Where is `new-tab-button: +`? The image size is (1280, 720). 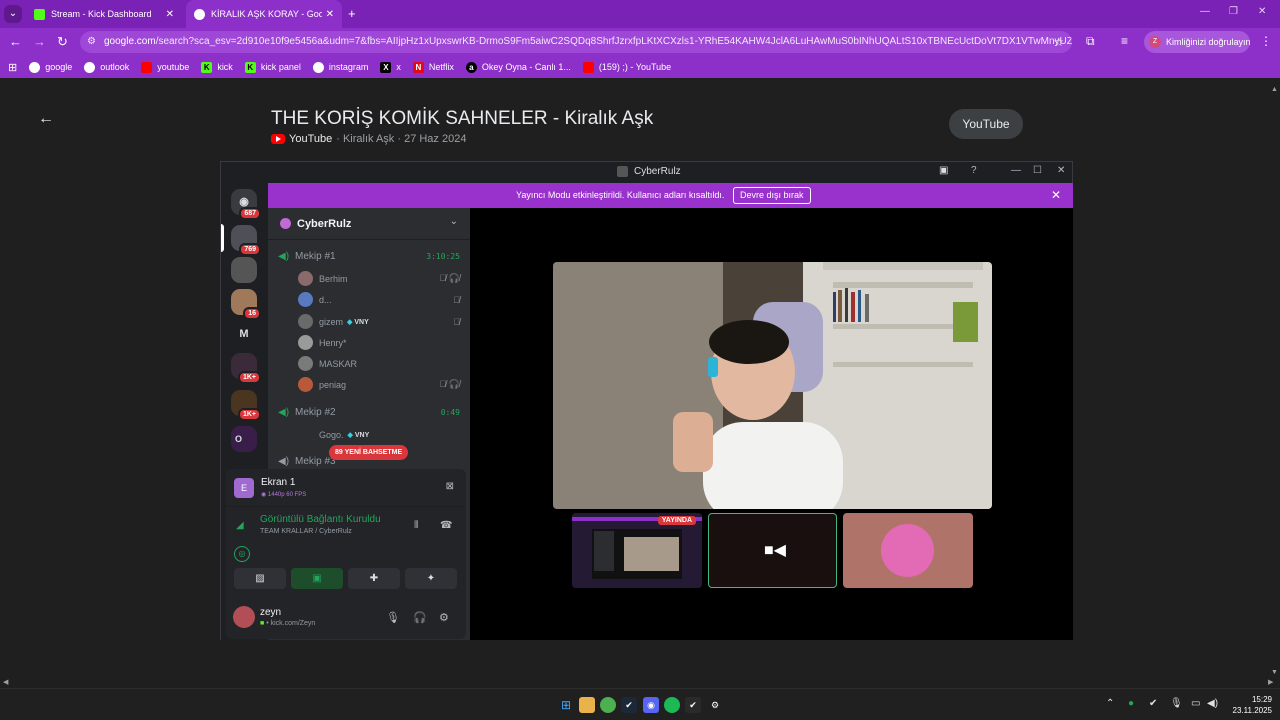 new-tab-button: + is located at coordinates (352, 13).